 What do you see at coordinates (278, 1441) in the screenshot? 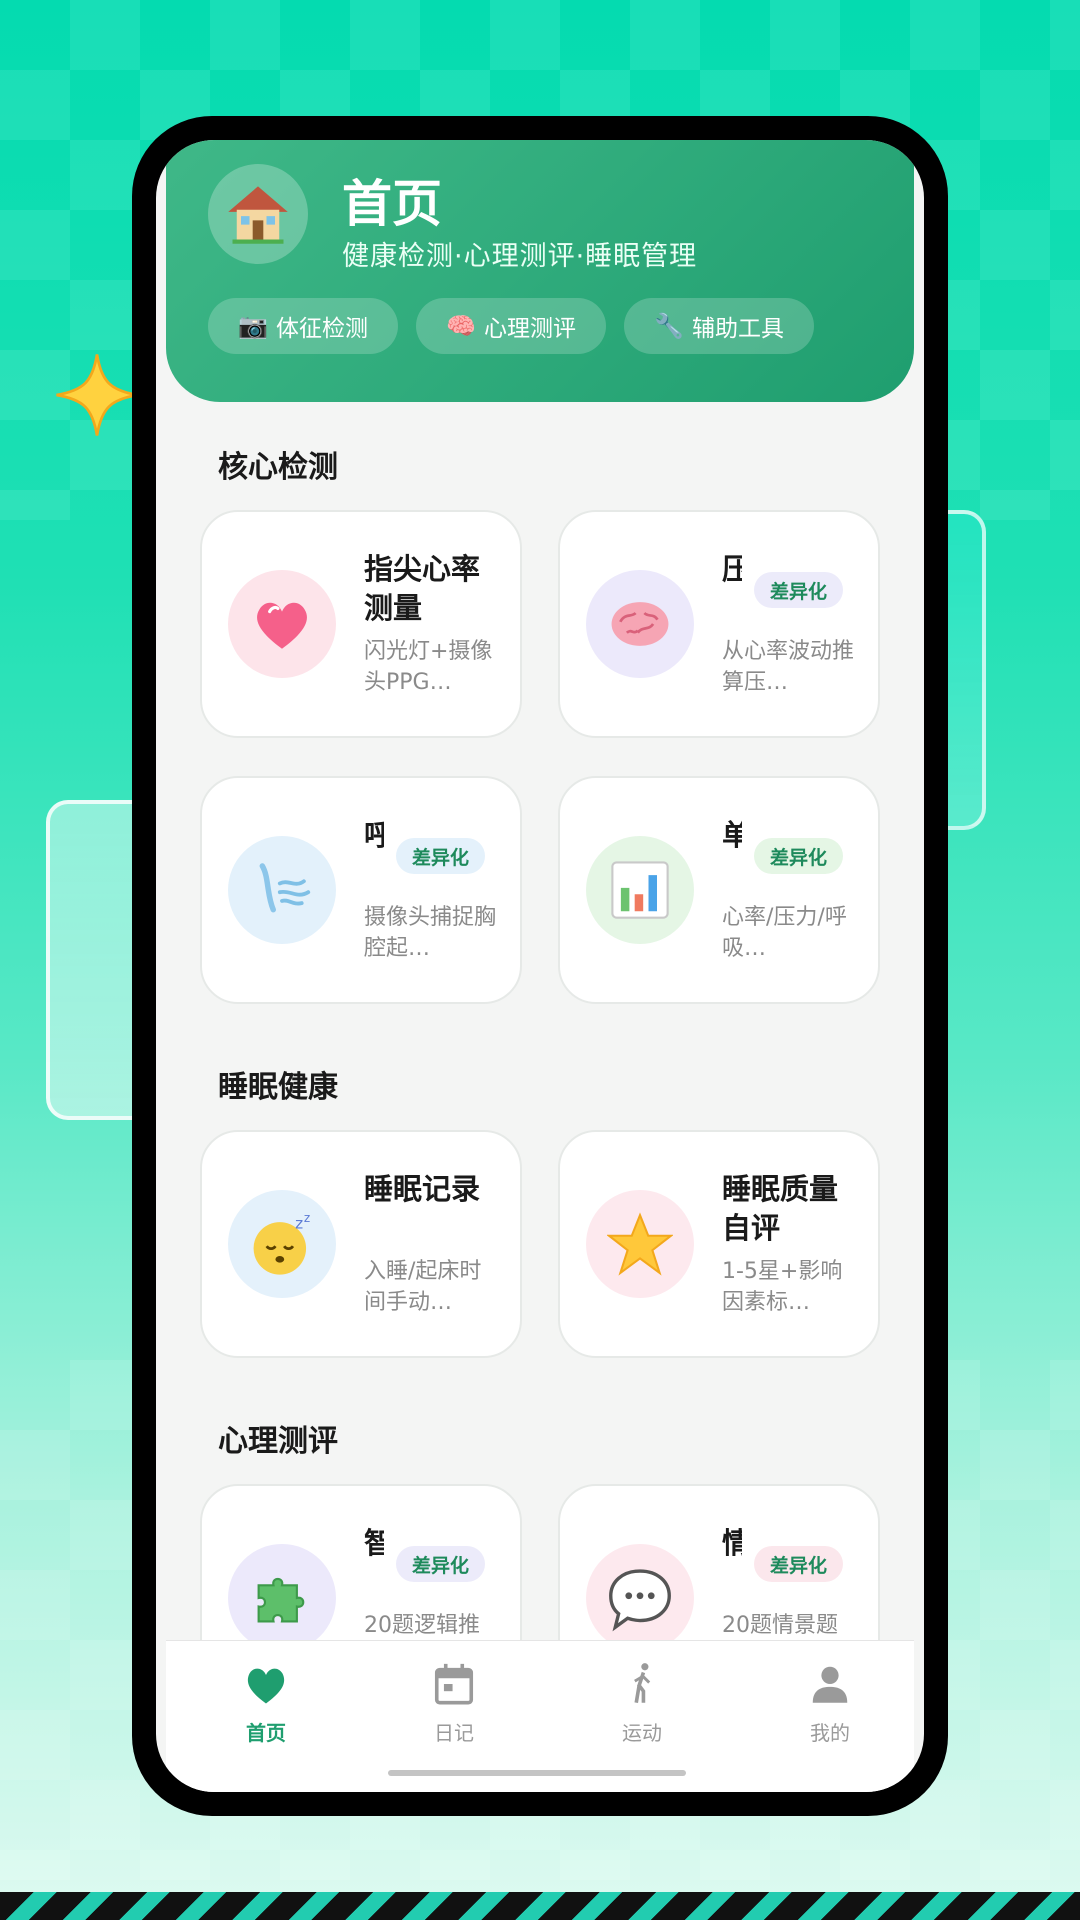
I see `section-title-psych-assessment: 心理测评` at bounding box center [278, 1441].